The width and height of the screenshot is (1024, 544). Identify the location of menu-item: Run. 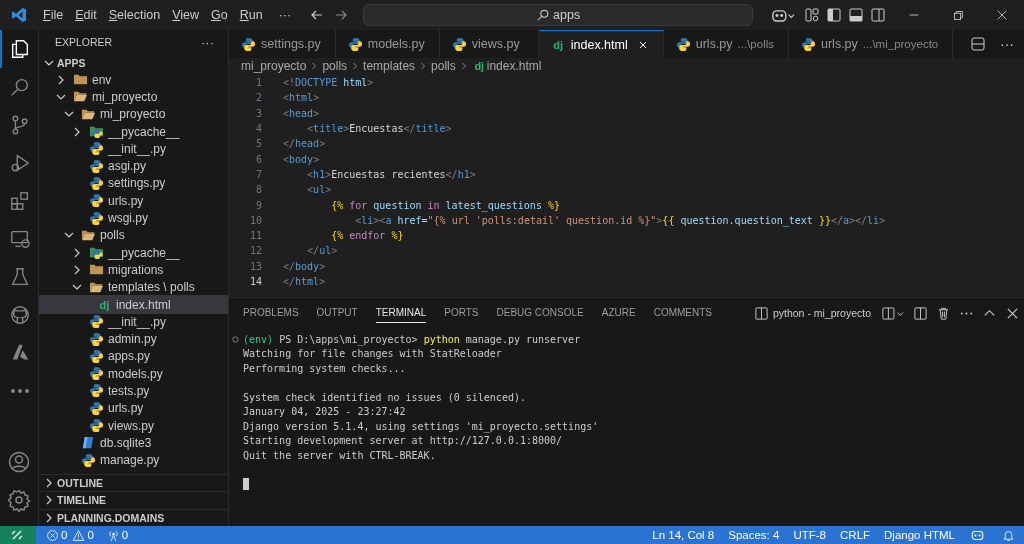
(251, 15).